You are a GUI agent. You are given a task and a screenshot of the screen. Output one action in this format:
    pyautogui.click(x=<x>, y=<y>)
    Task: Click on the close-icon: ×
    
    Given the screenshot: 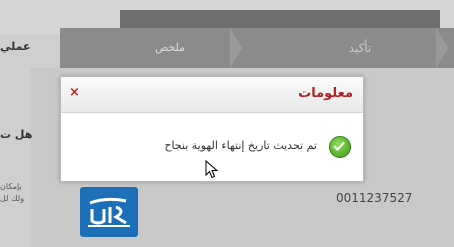 What is the action you would take?
    pyautogui.click(x=74, y=93)
    